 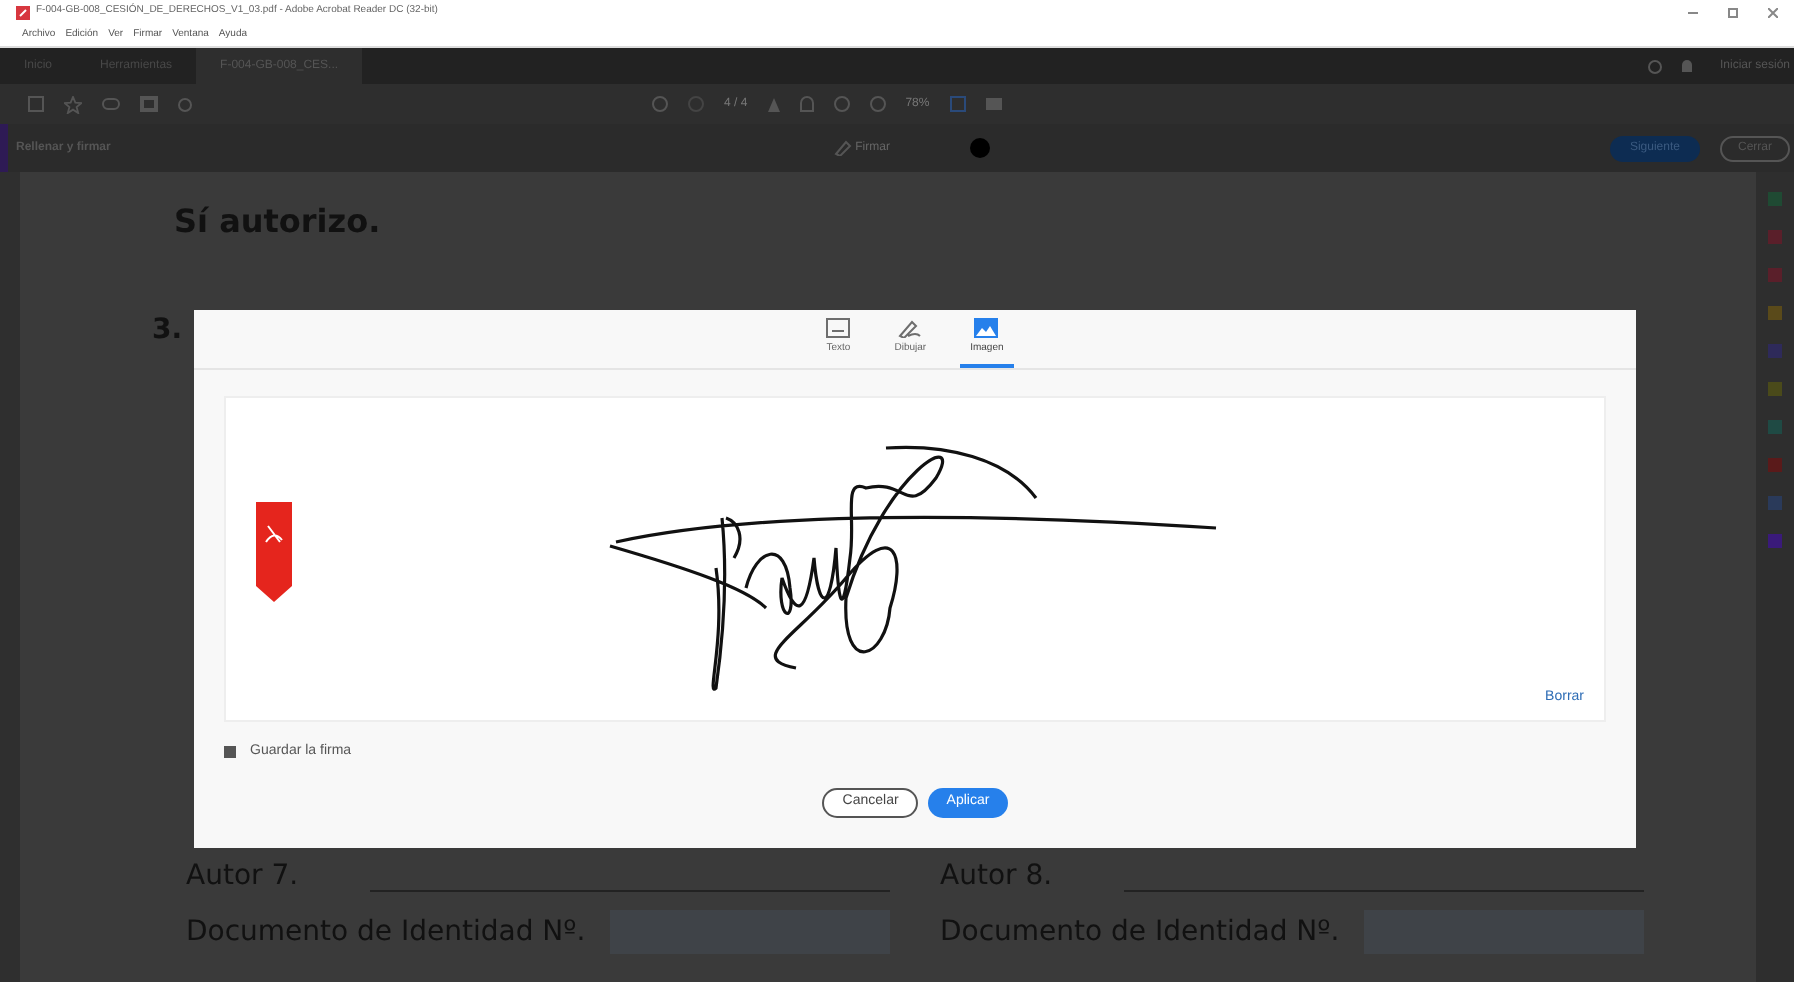 What do you see at coordinates (993, 104) in the screenshot?
I see `annotate-icon` at bounding box center [993, 104].